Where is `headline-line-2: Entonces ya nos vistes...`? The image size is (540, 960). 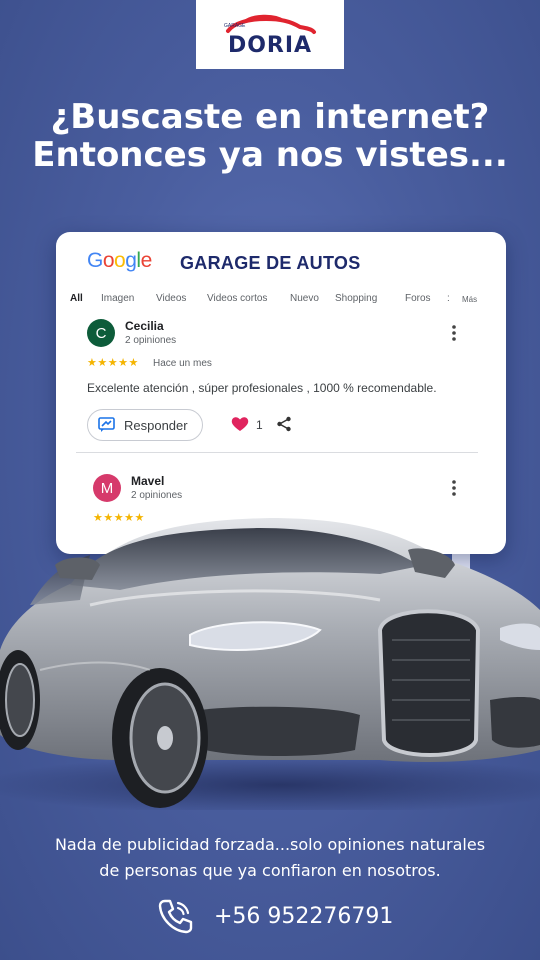
headline-line-2: Entonces ya nos vistes... is located at coordinates (270, 155).